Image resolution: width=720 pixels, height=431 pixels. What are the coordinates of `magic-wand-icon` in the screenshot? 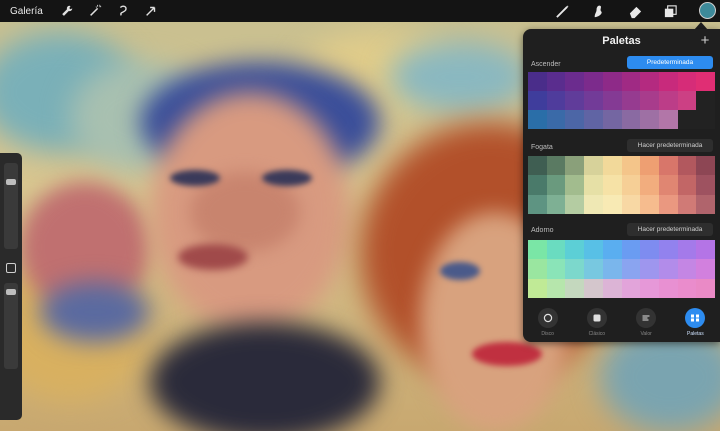 It's located at (95, 11).